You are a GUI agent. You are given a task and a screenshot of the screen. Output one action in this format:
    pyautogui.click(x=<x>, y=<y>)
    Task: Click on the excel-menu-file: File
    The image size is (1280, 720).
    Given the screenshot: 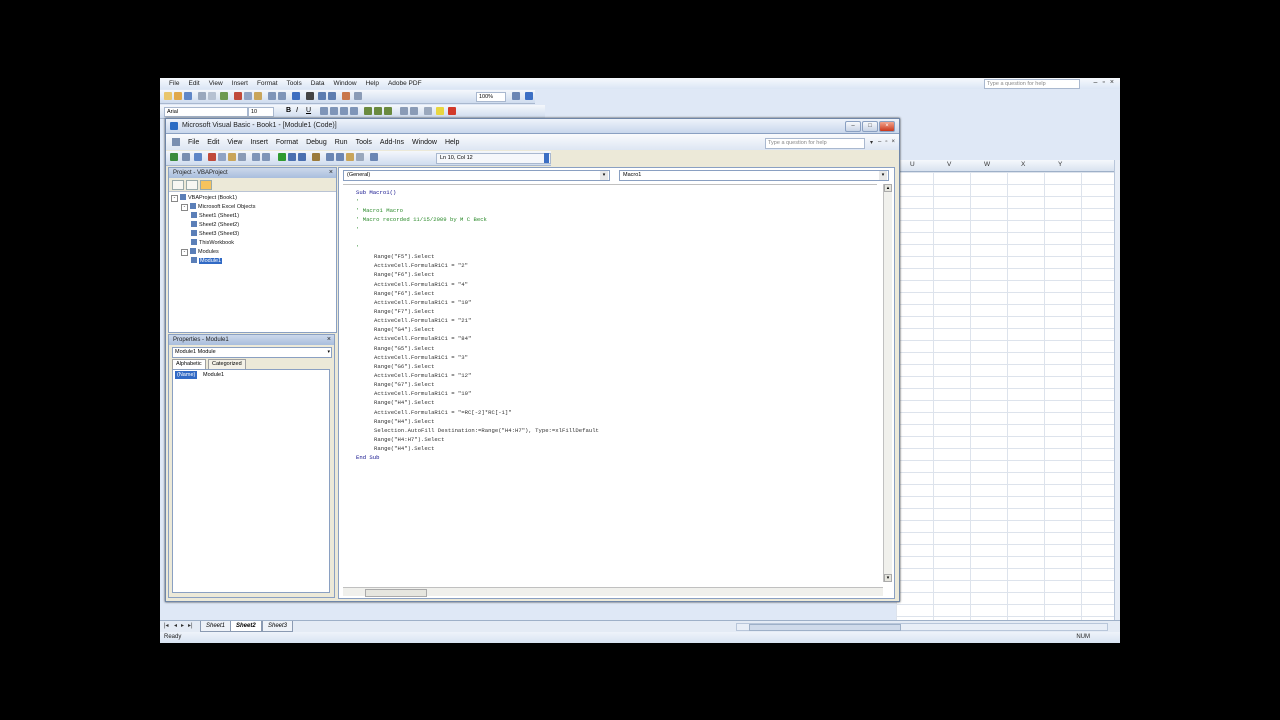 What is the action you would take?
    pyautogui.click(x=174, y=83)
    